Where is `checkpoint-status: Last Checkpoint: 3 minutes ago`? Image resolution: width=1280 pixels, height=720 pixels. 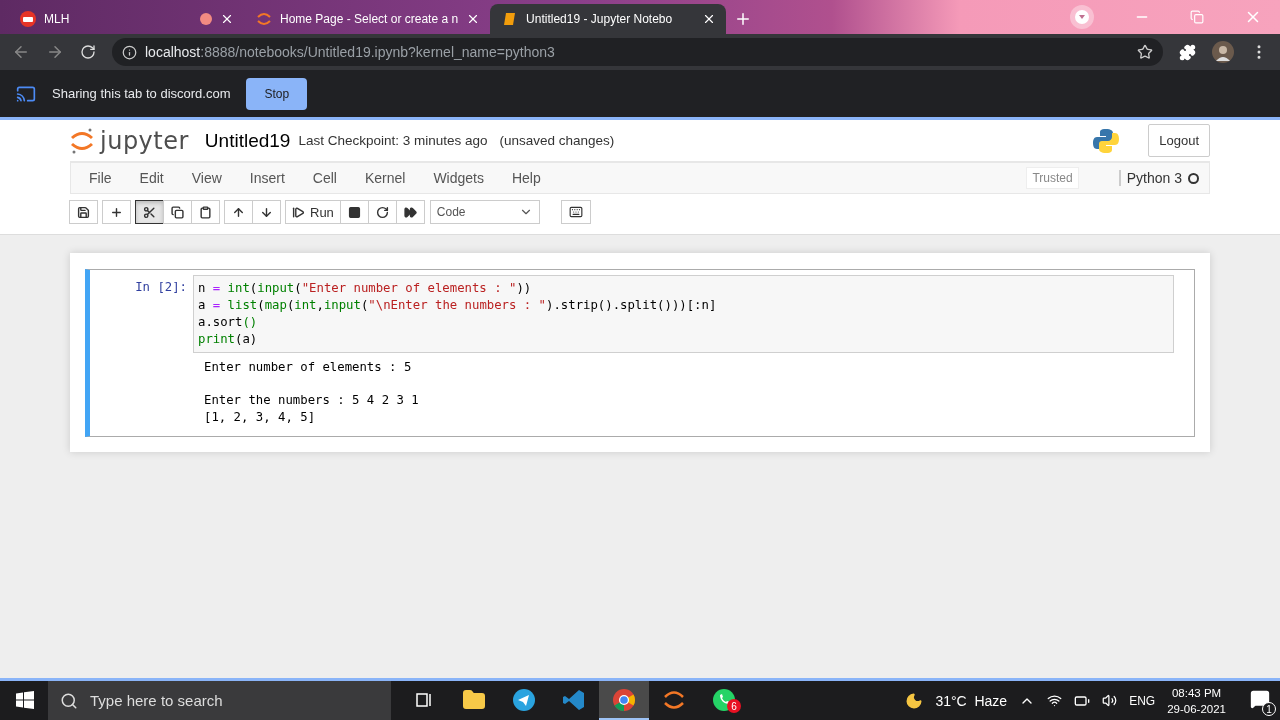 checkpoint-status: Last Checkpoint: 3 minutes ago is located at coordinates (393, 140).